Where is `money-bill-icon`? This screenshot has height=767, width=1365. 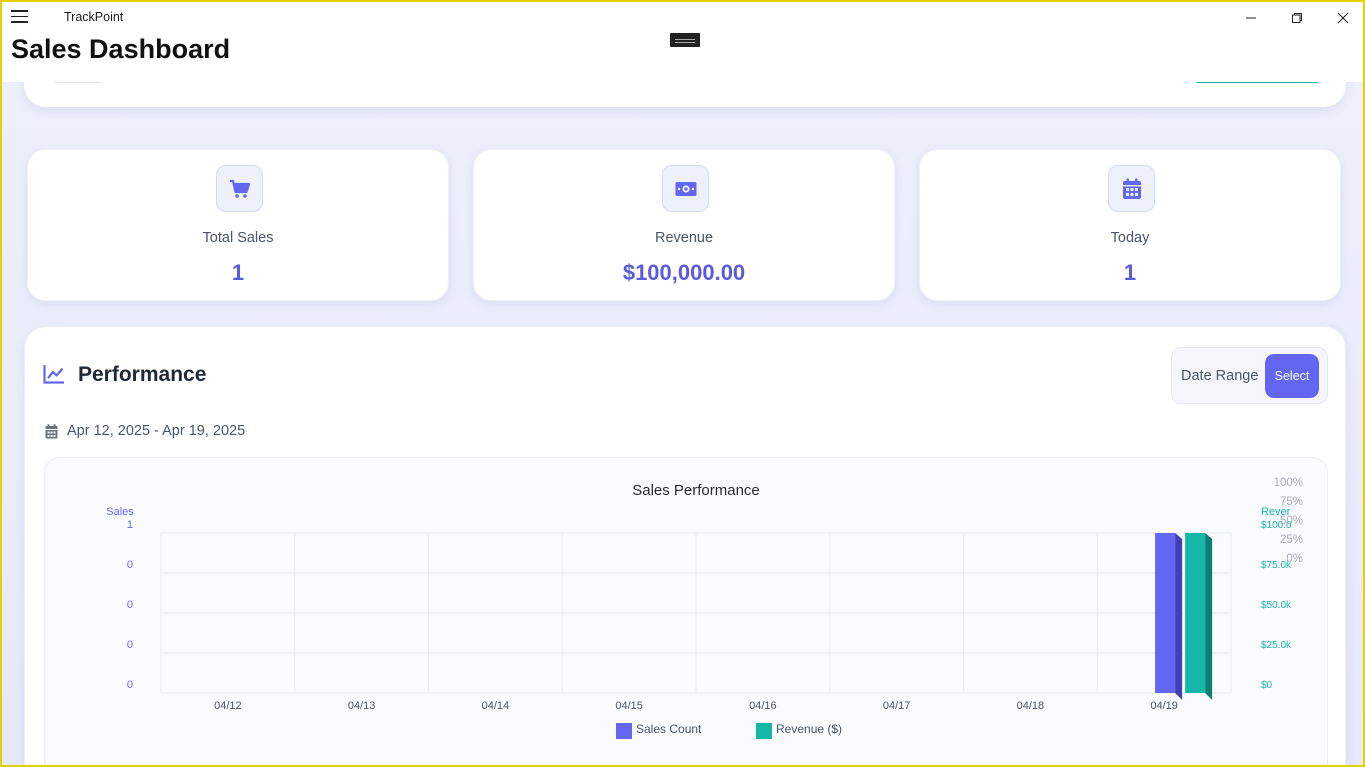
money-bill-icon is located at coordinates (685, 188).